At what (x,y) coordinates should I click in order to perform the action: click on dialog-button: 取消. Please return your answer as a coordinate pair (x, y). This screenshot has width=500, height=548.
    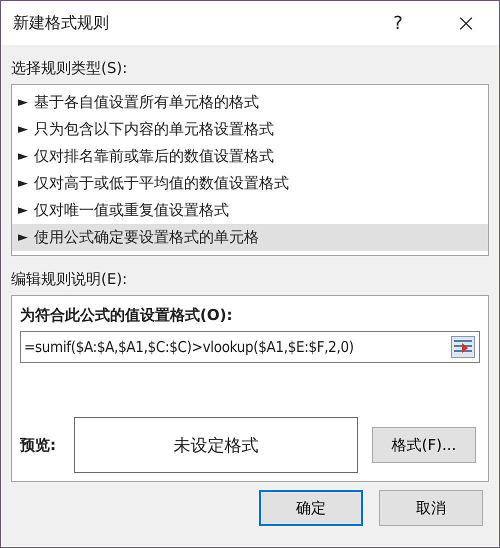
    Looking at the image, I should click on (431, 508).